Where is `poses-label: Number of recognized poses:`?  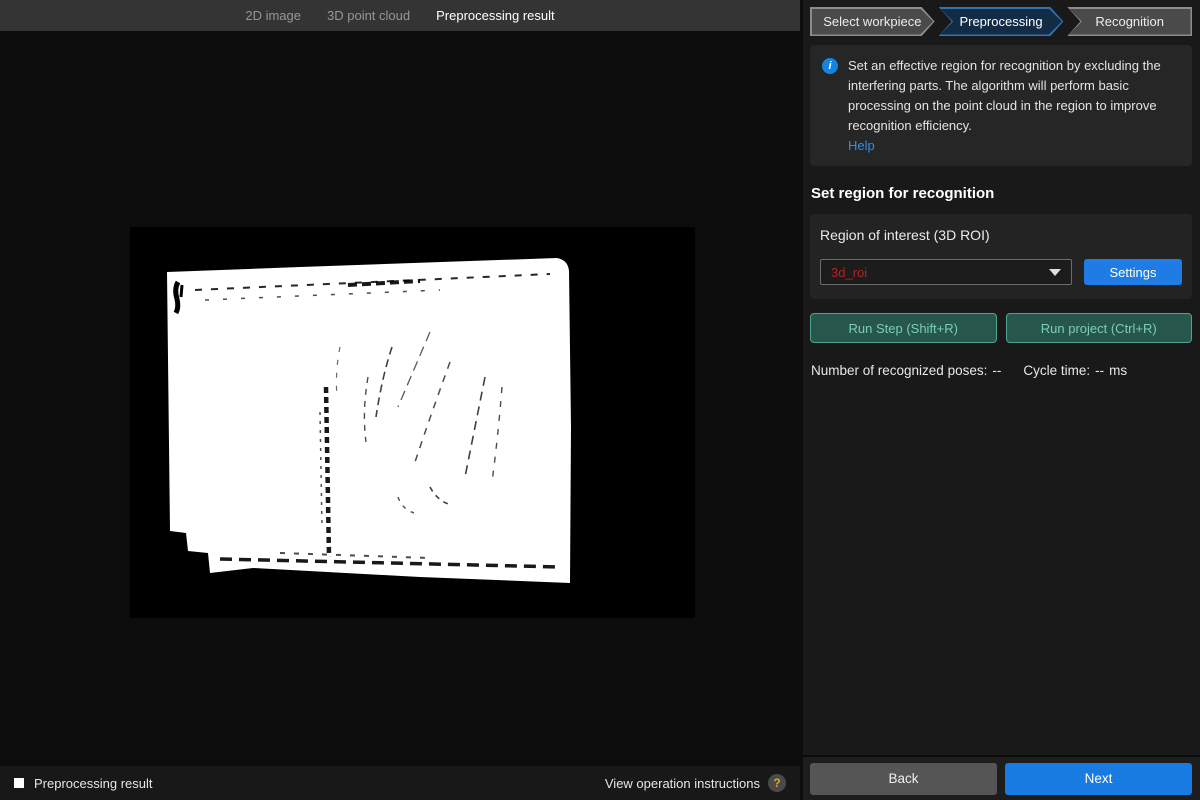
poses-label: Number of recognized poses: is located at coordinates (899, 370).